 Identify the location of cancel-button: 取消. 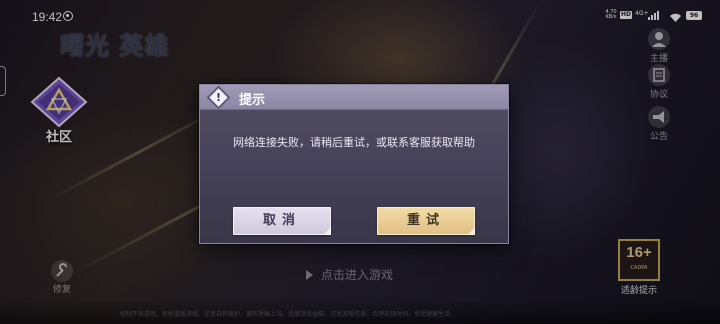
(282, 221).